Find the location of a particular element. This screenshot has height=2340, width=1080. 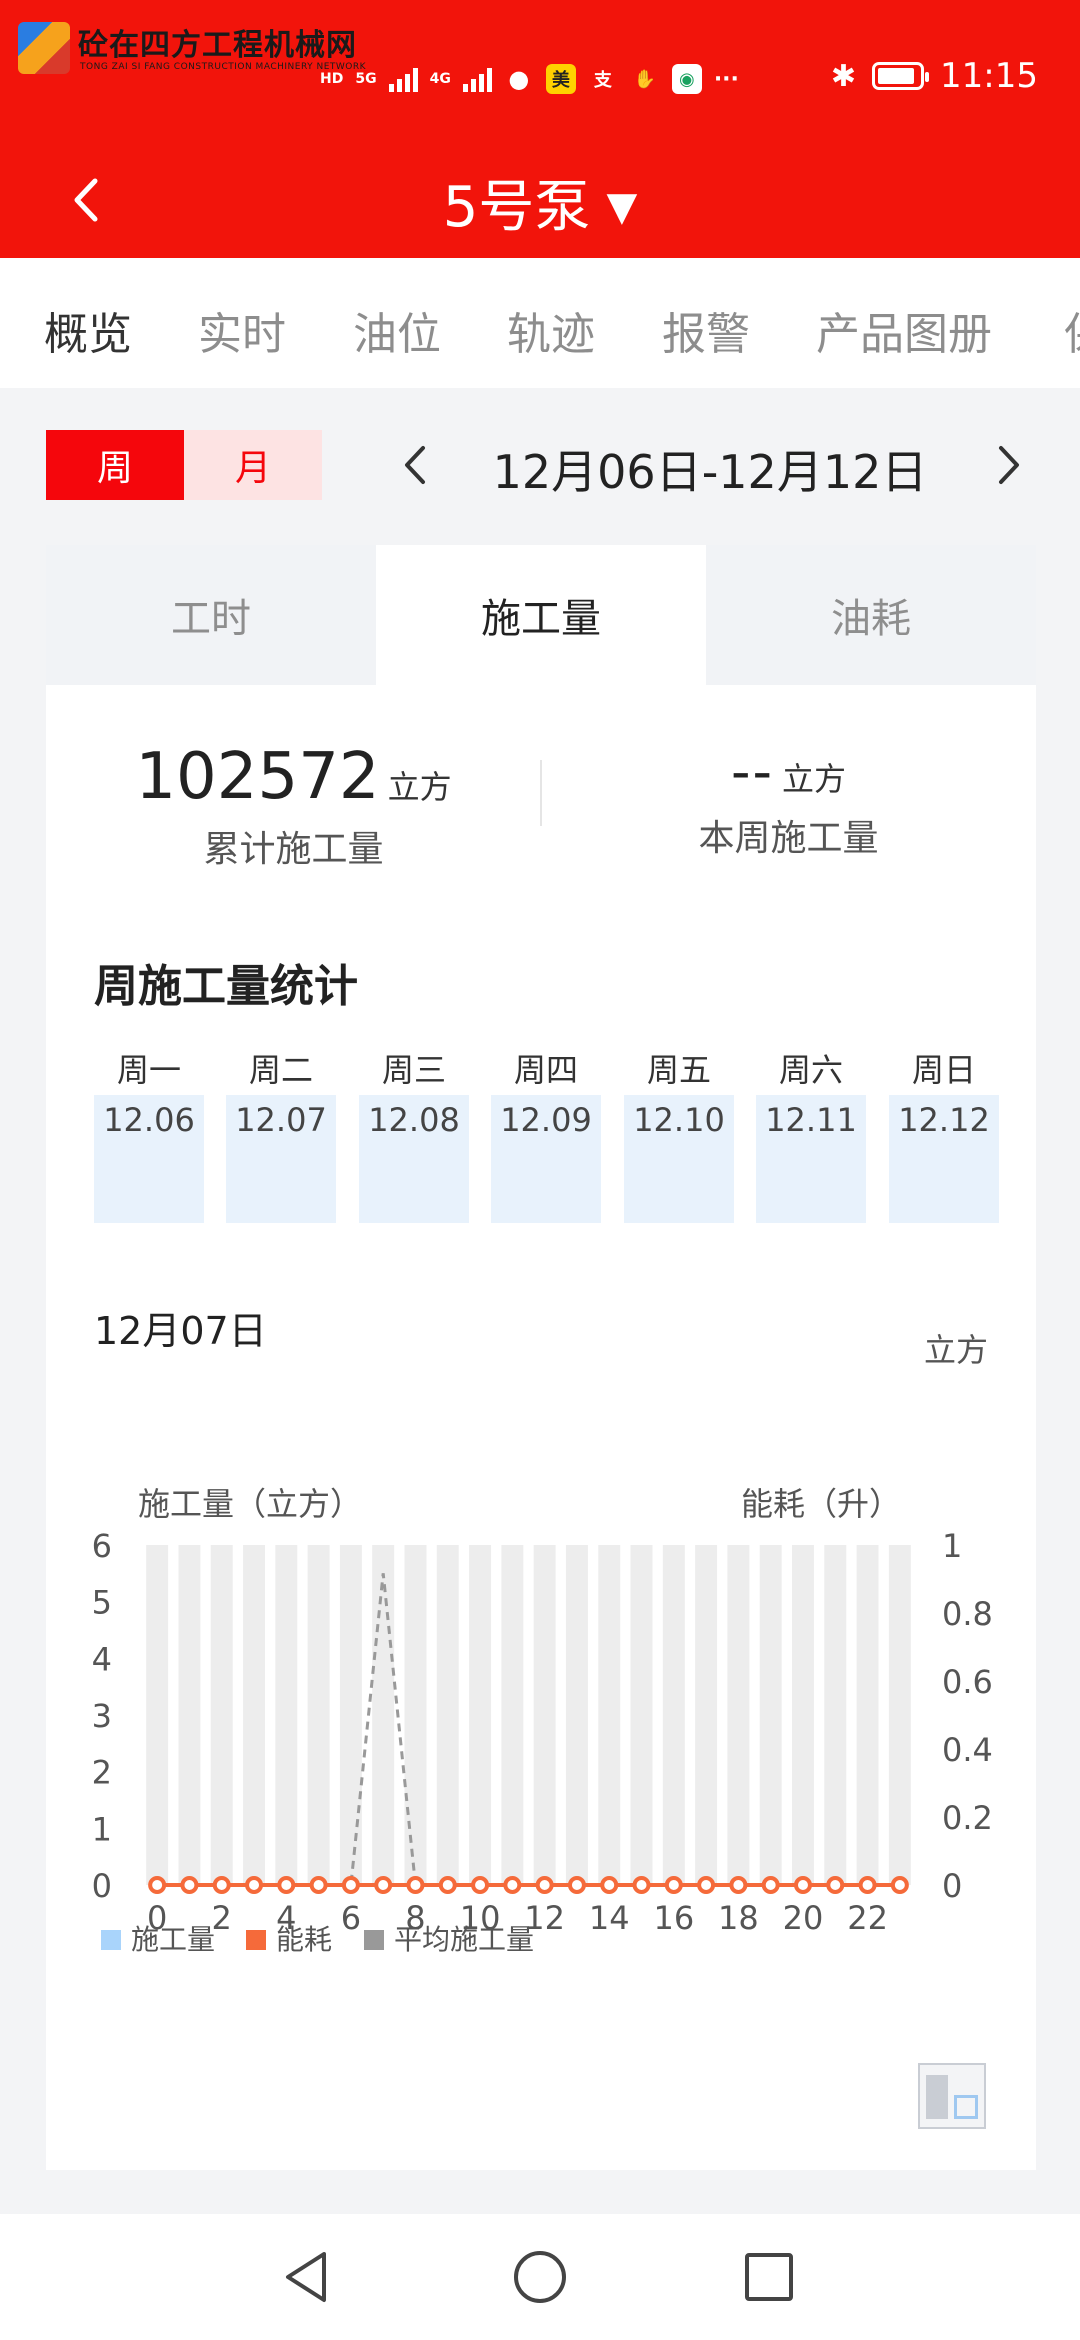

day-item: 周二 12.07 is located at coordinates (281, 1134).